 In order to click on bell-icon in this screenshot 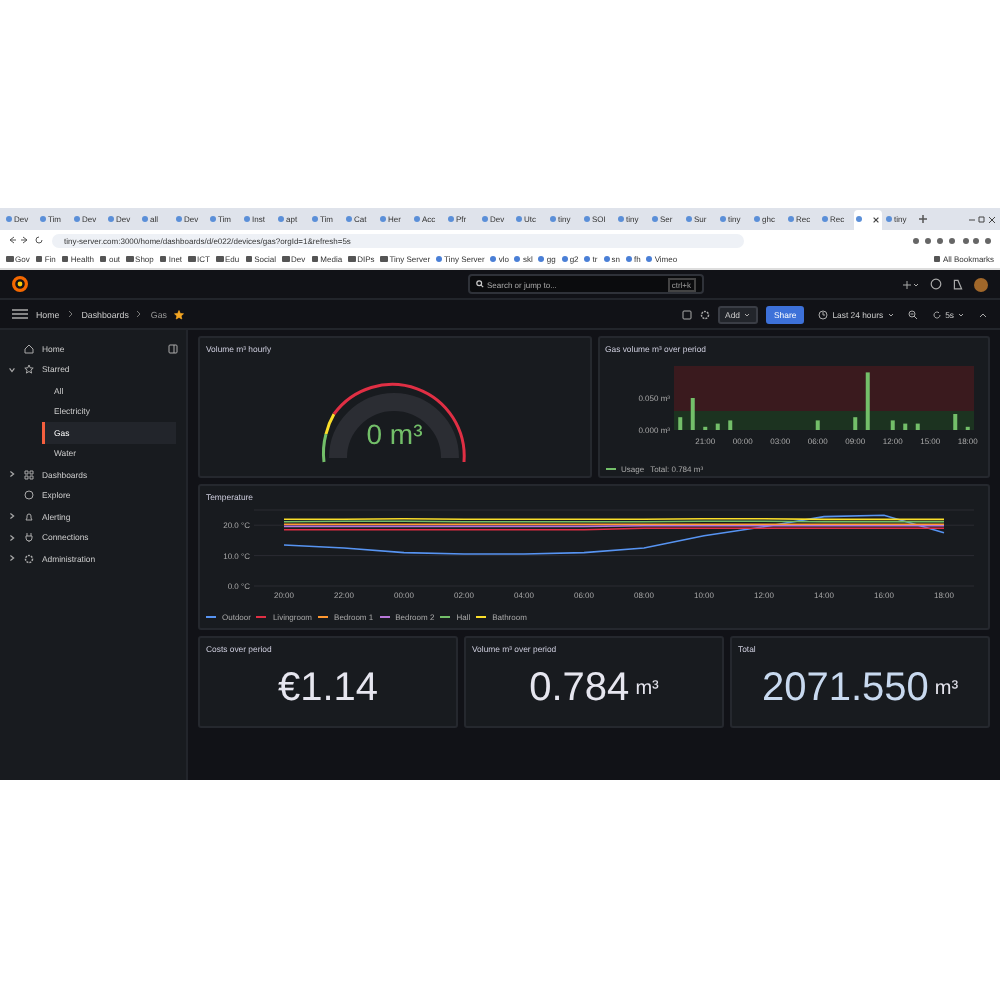, I will do `click(29, 516)`.